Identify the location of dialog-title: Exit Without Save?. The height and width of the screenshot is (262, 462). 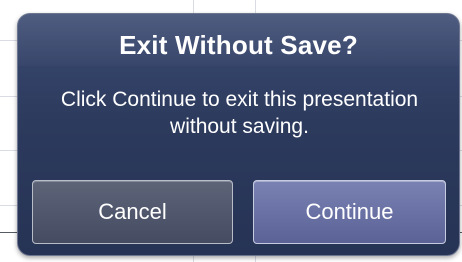
(238, 45).